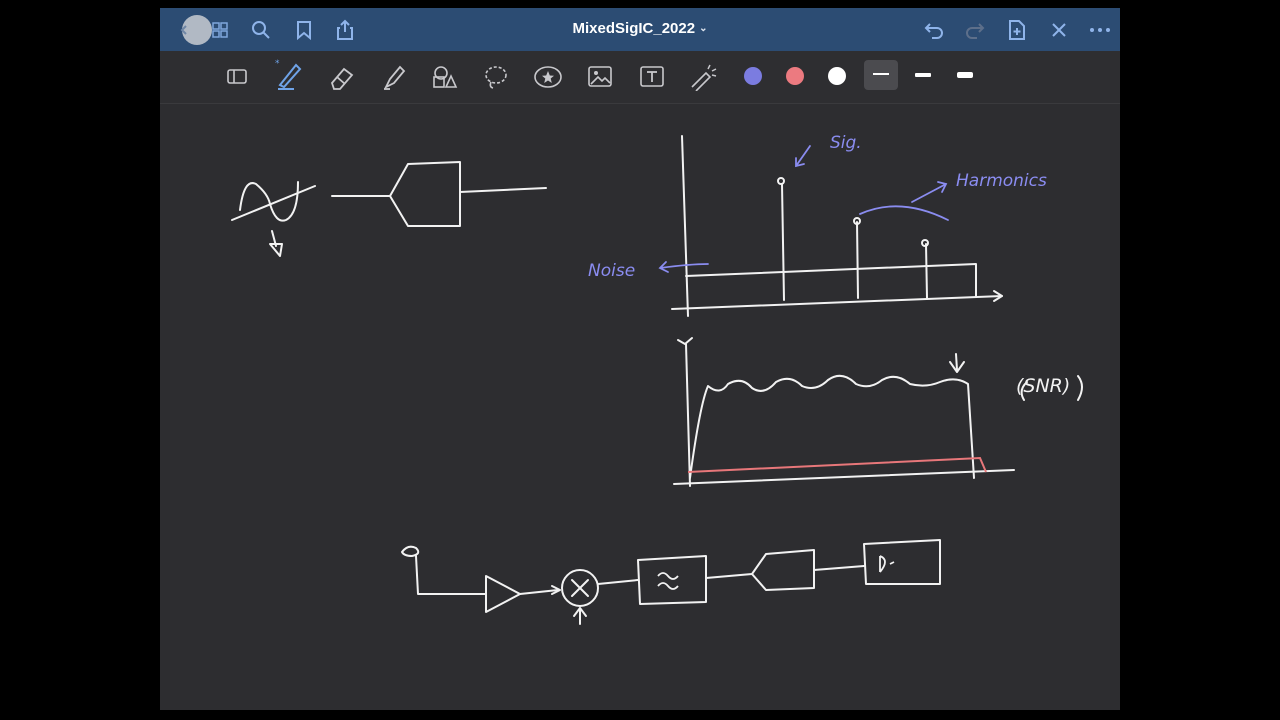 The image size is (1280, 720). I want to click on receiver-chain-sketch, so click(671, 582).